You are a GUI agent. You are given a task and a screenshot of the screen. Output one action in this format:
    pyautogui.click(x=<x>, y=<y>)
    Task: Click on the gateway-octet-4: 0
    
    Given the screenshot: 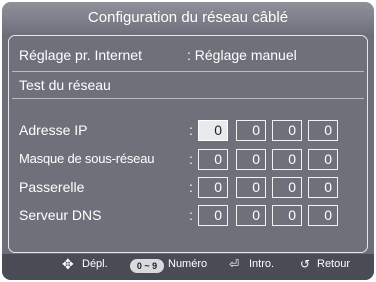 What is the action you would take?
    pyautogui.click(x=323, y=187)
    